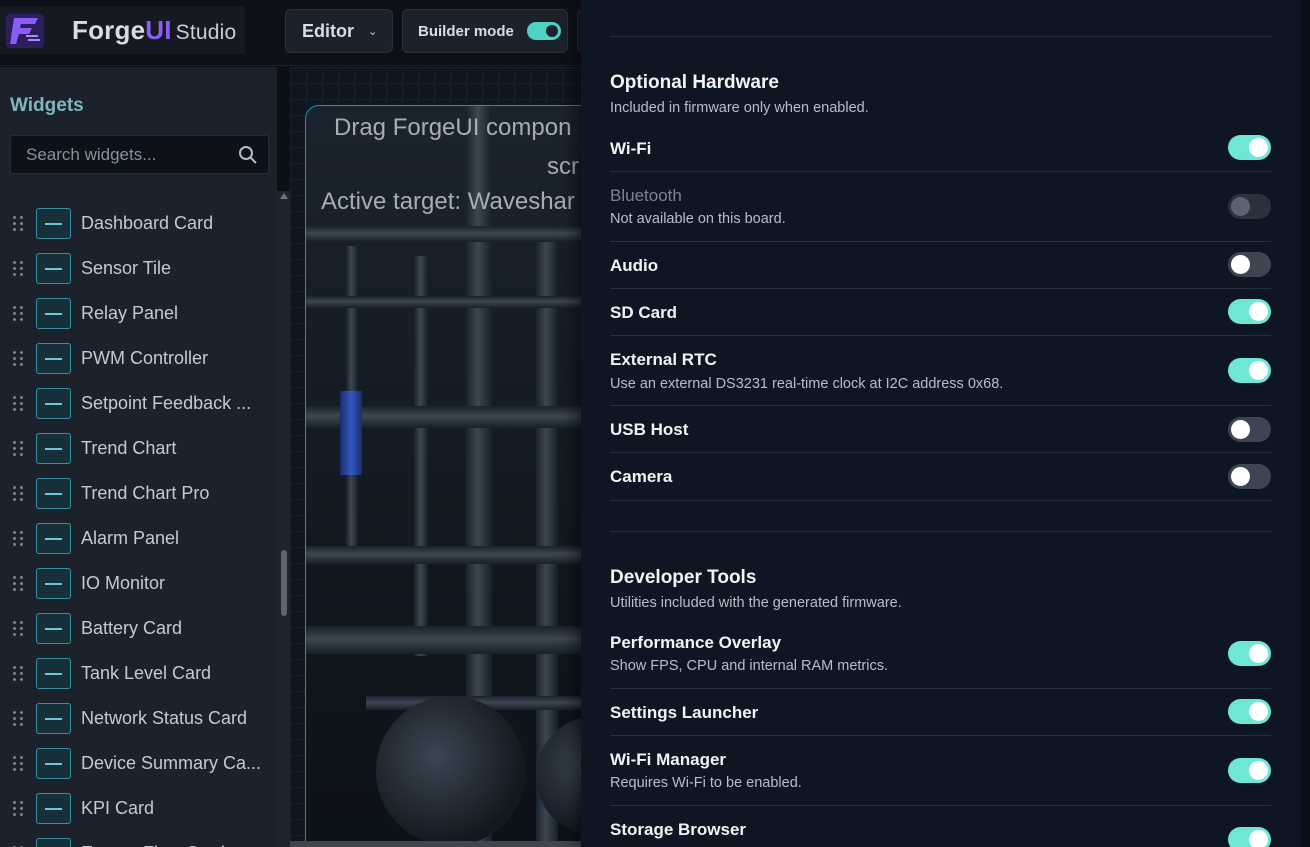 The width and height of the screenshot is (1310, 847). I want to click on audio-toggle, so click(1249, 264).